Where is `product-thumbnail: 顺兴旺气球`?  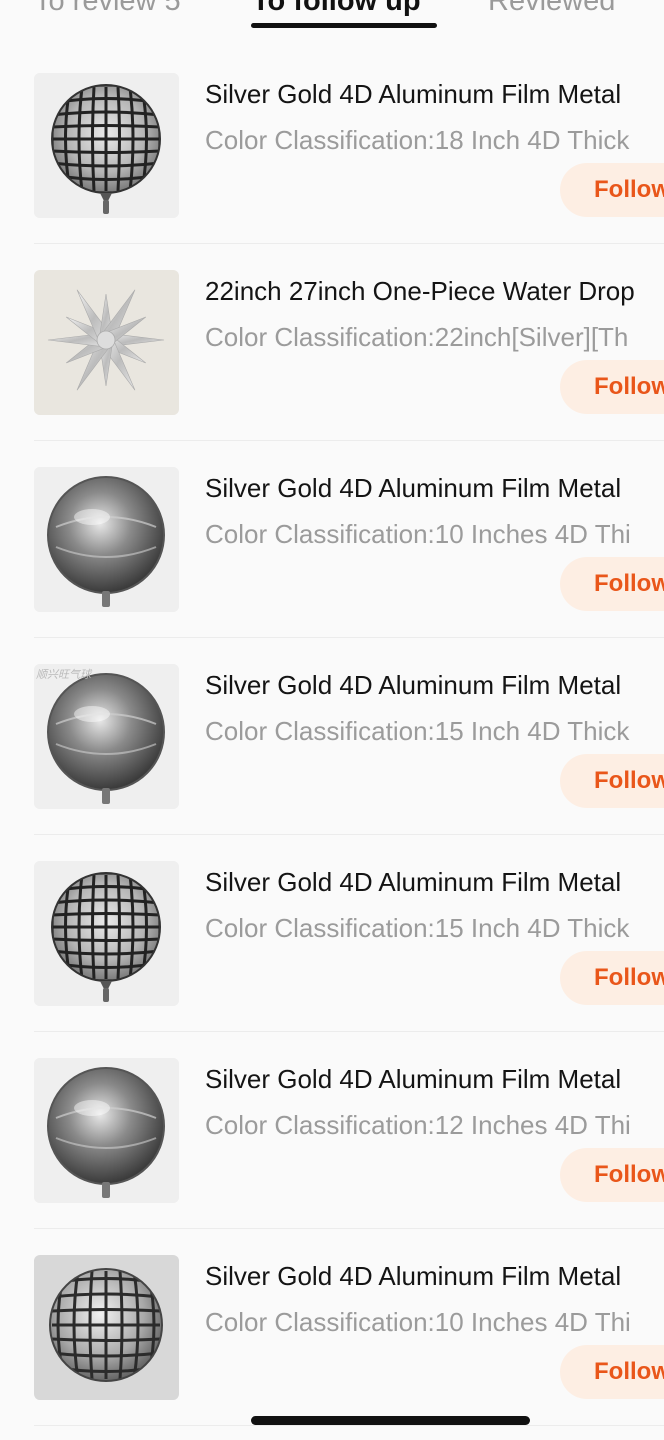 product-thumbnail: 顺兴旺气球 is located at coordinates (106, 736).